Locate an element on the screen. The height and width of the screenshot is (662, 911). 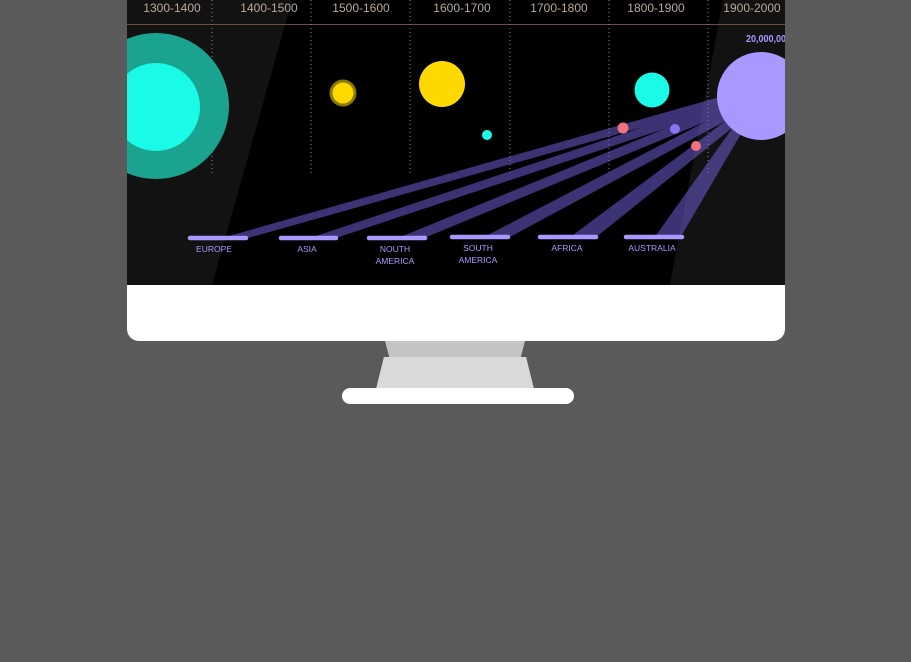
region-label: NOUTH is located at coordinates (395, 249).